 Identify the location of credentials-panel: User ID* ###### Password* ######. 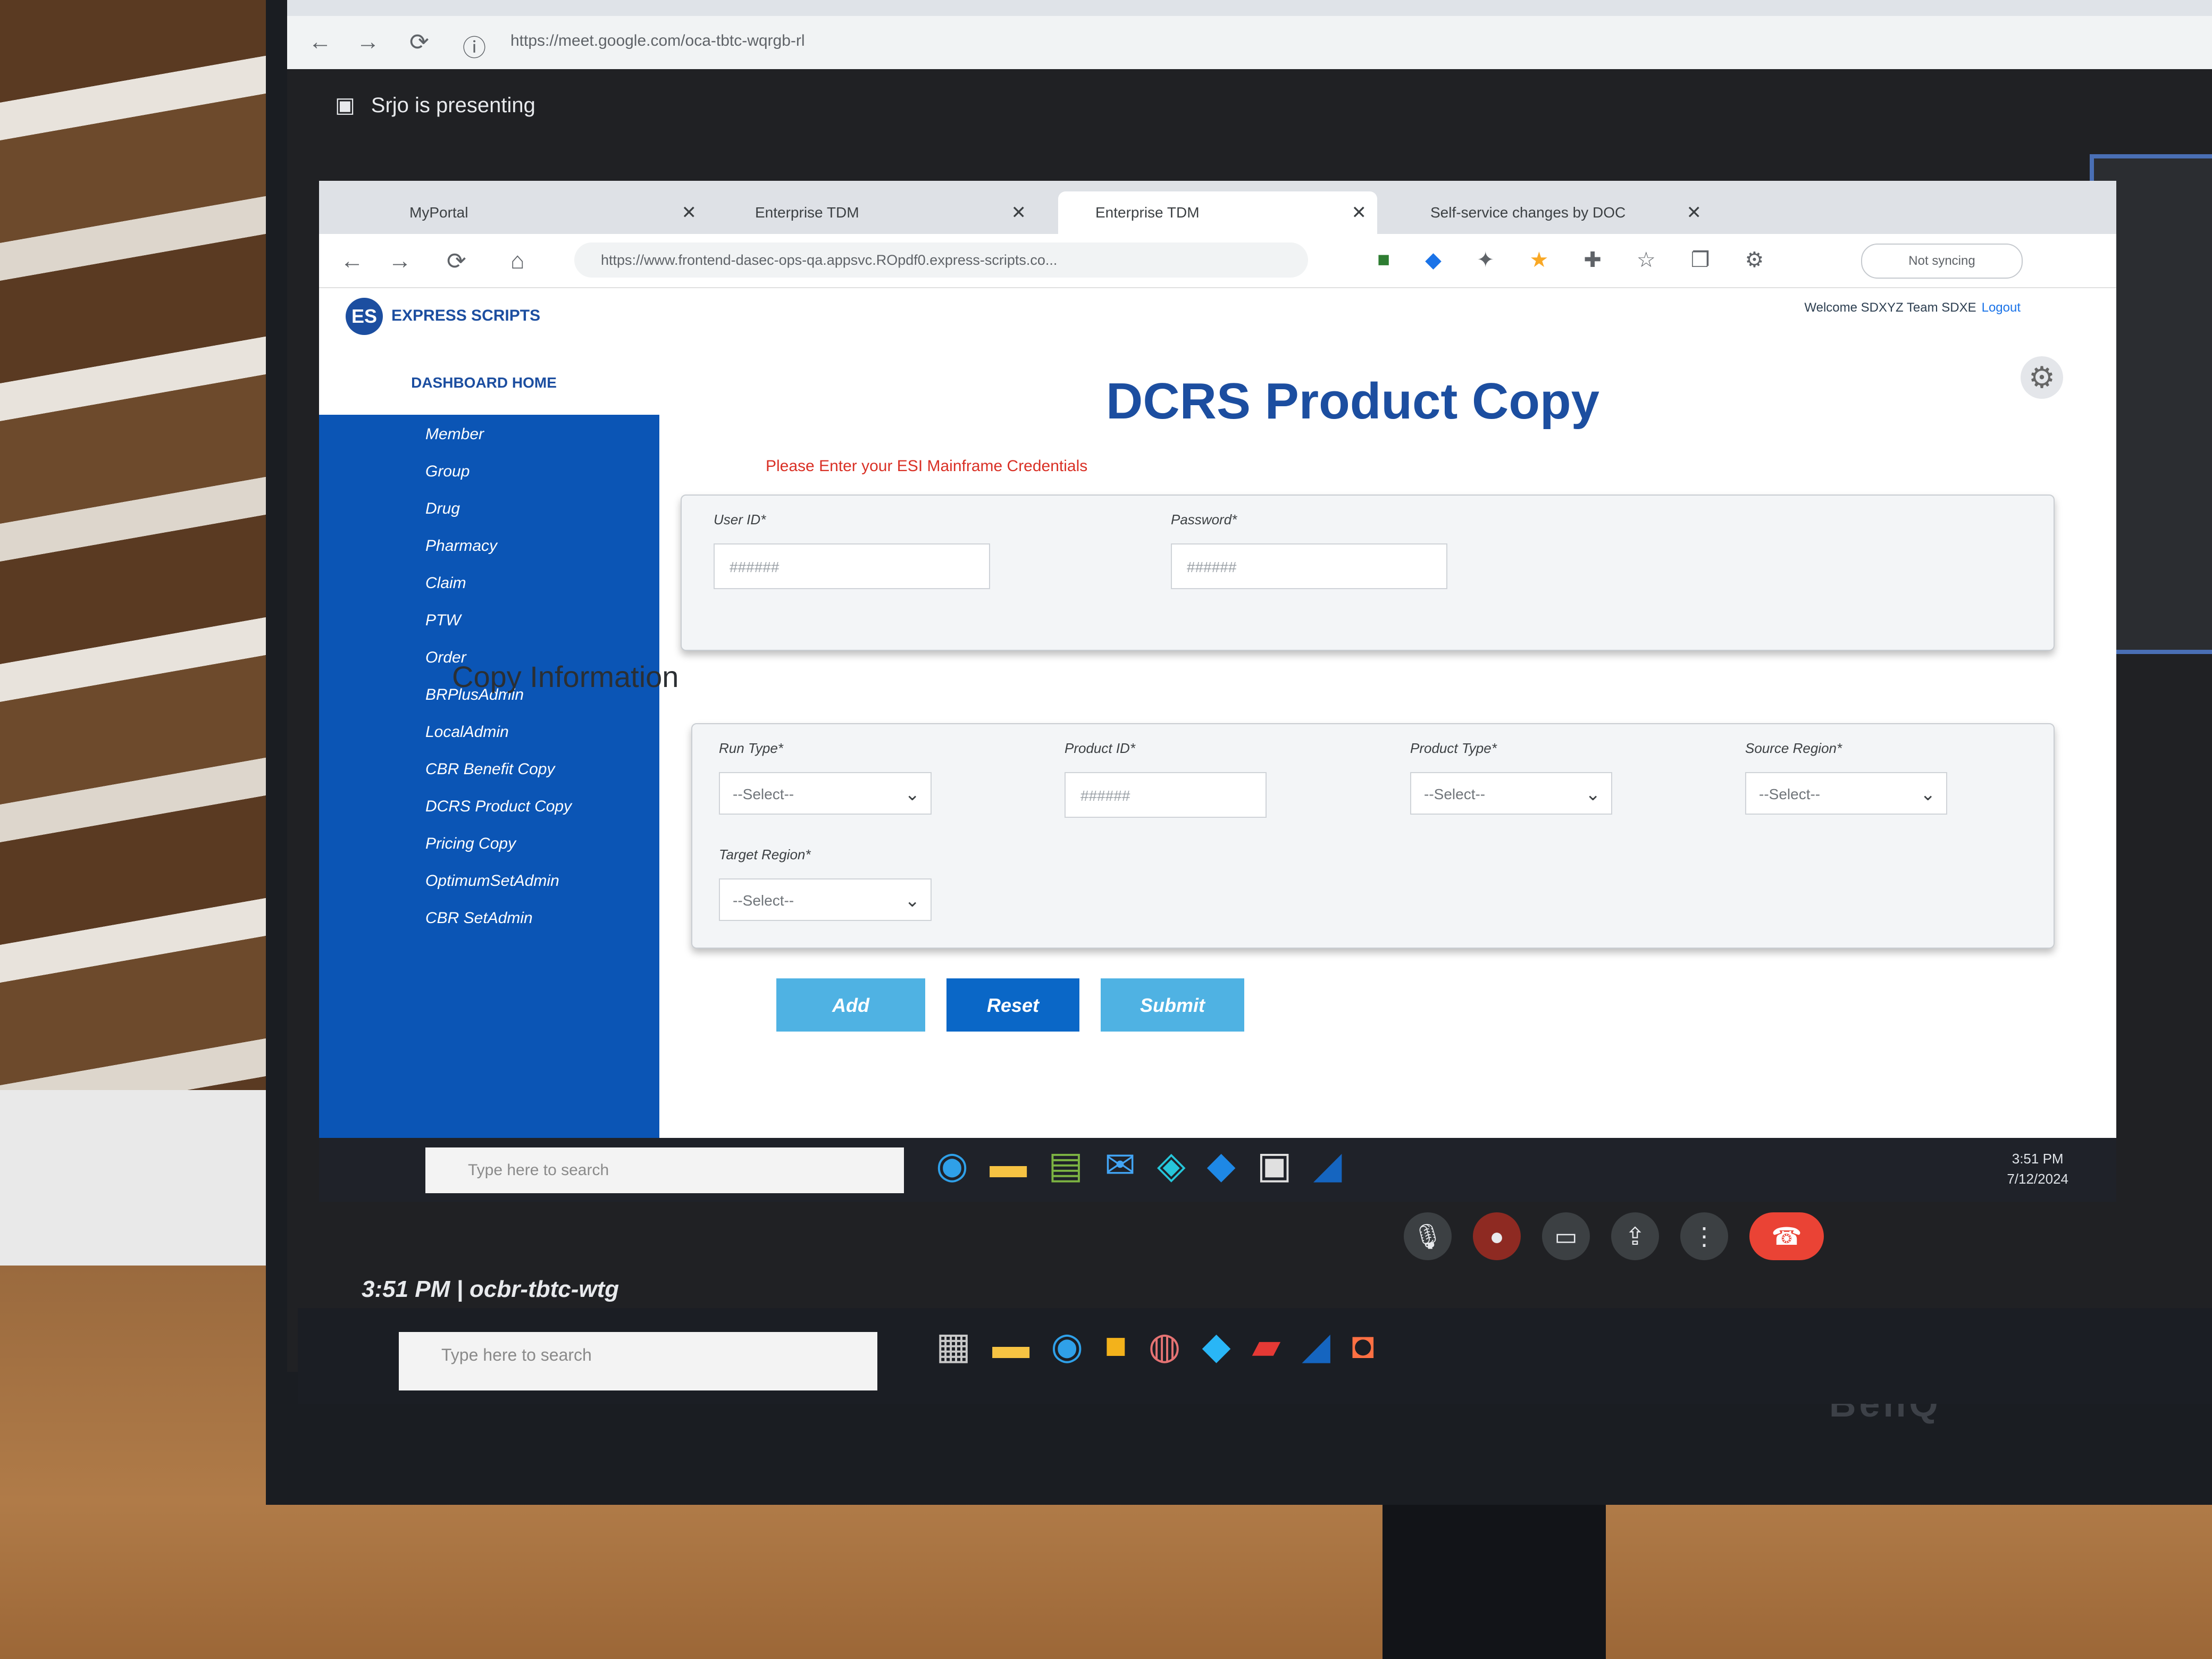
(1368, 573).